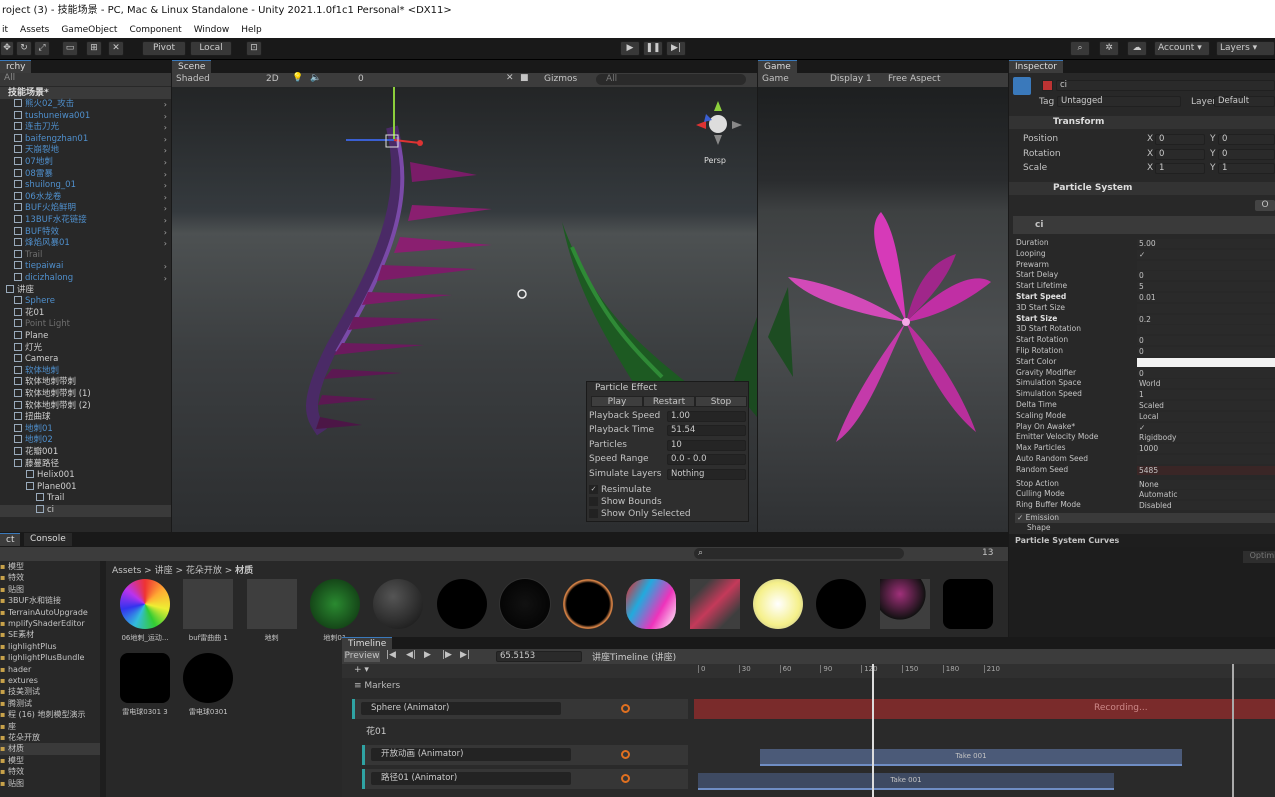  What do you see at coordinates (1145, 319) in the screenshot?
I see `ps-property-row: Start Size 0.2` at bounding box center [1145, 319].